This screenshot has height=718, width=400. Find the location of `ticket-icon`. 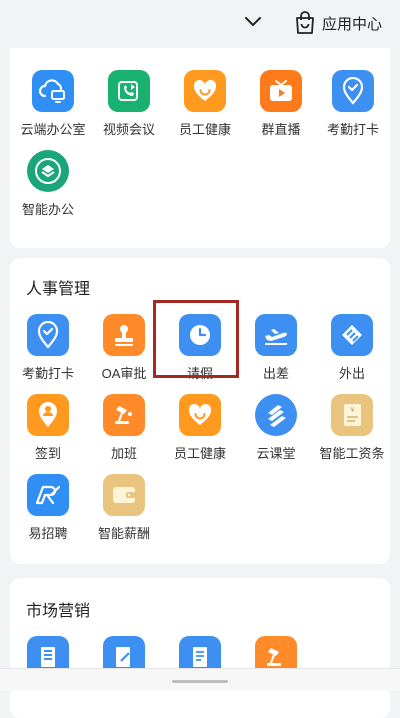

ticket-icon is located at coordinates (352, 335).